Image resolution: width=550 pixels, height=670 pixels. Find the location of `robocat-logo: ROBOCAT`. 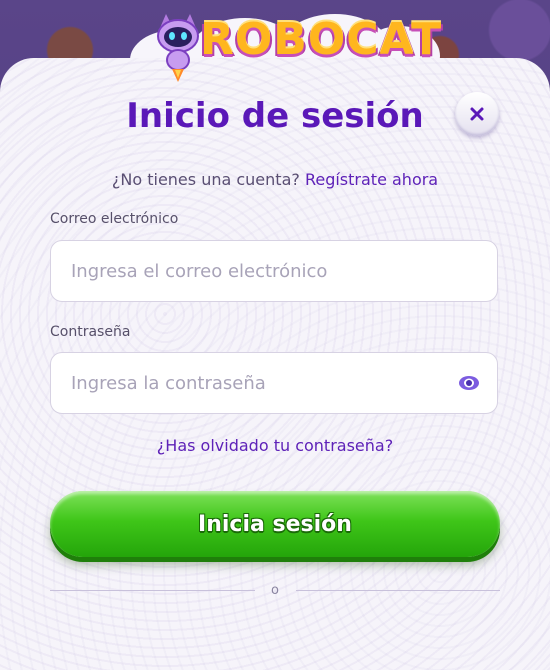

robocat-logo: ROBOCAT is located at coordinates (295, 46).